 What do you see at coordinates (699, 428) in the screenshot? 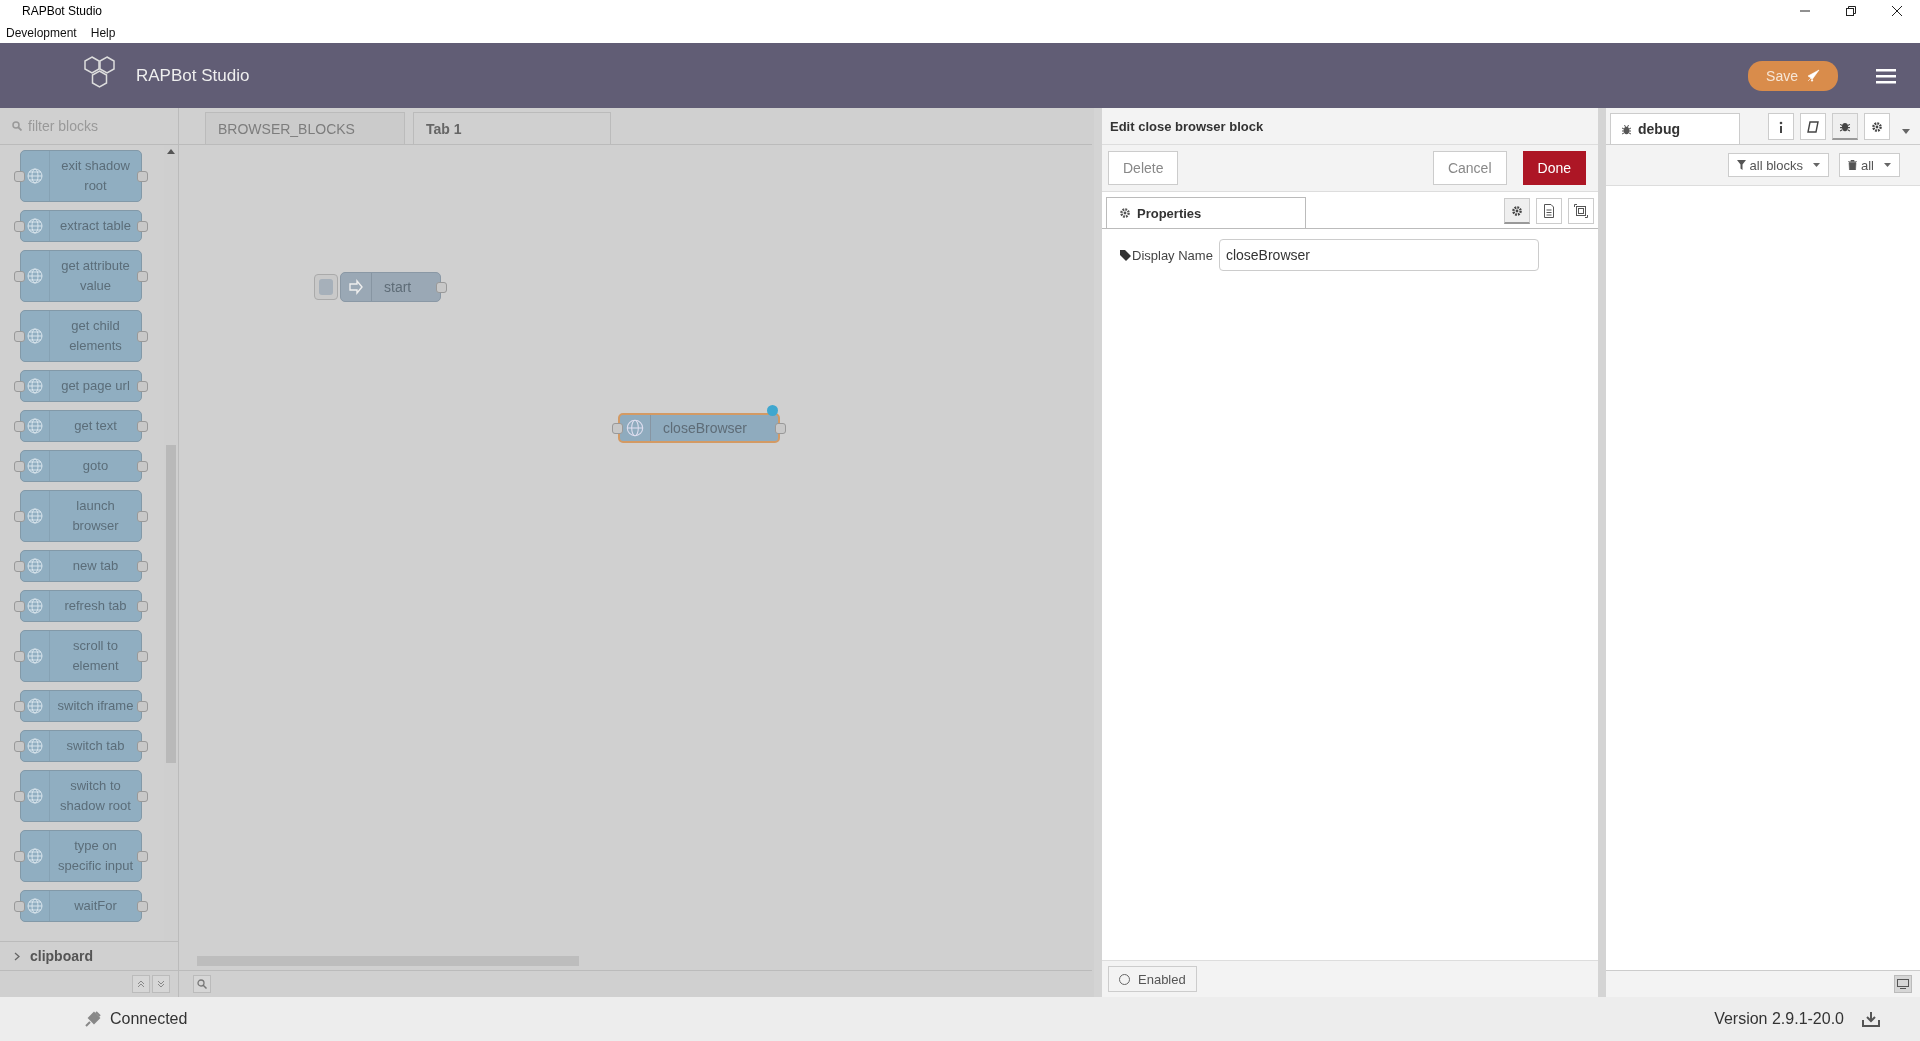
I see `flow-node: closeBrowser` at bounding box center [699, 428].